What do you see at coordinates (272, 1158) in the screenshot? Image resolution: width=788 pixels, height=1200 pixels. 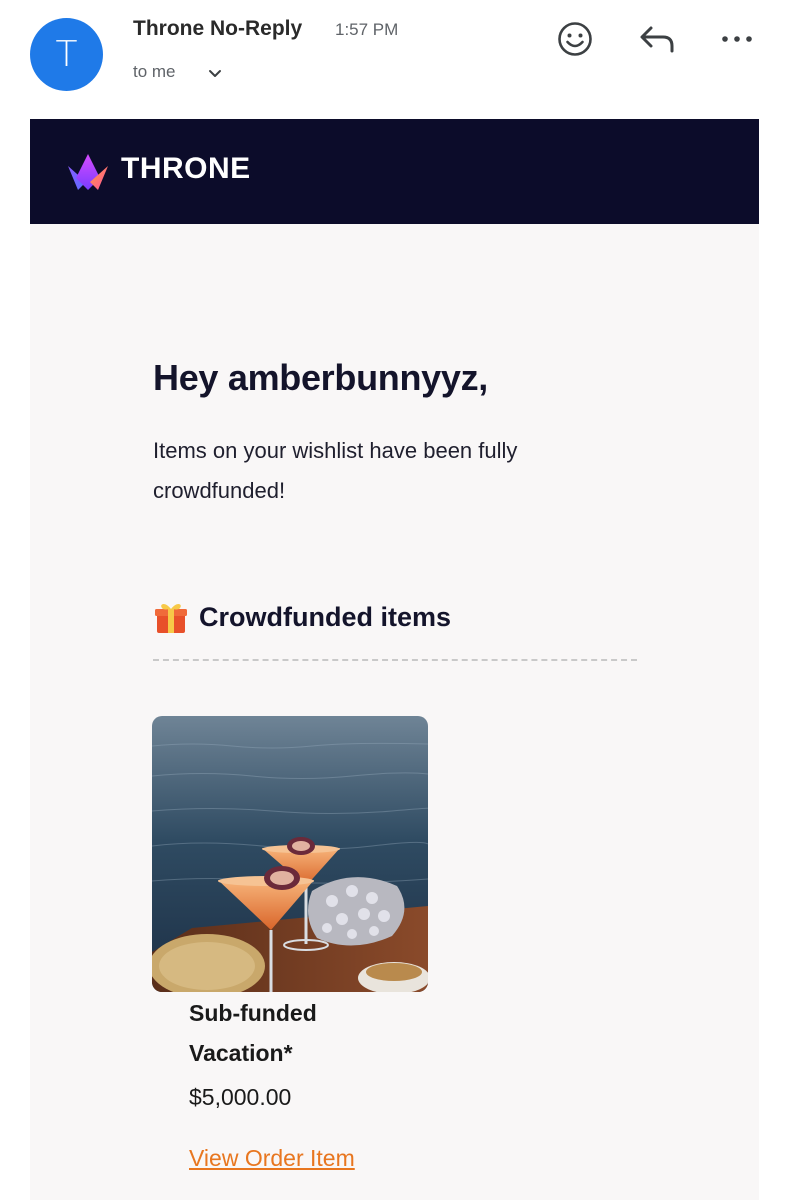 I see `view-order-item-link: View Order Item` at bounding box center [272, 1158].